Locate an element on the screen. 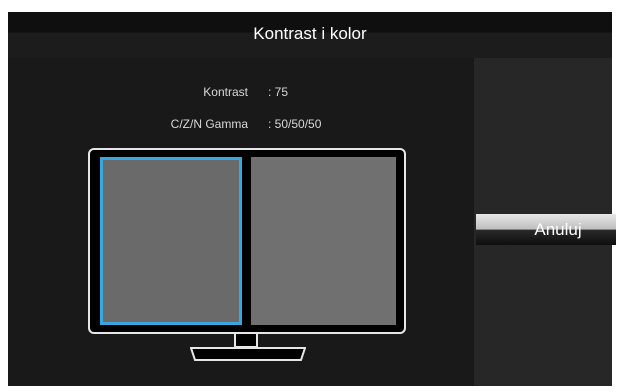  cancel-button: Anuluj is located at coordinates (546, 229).